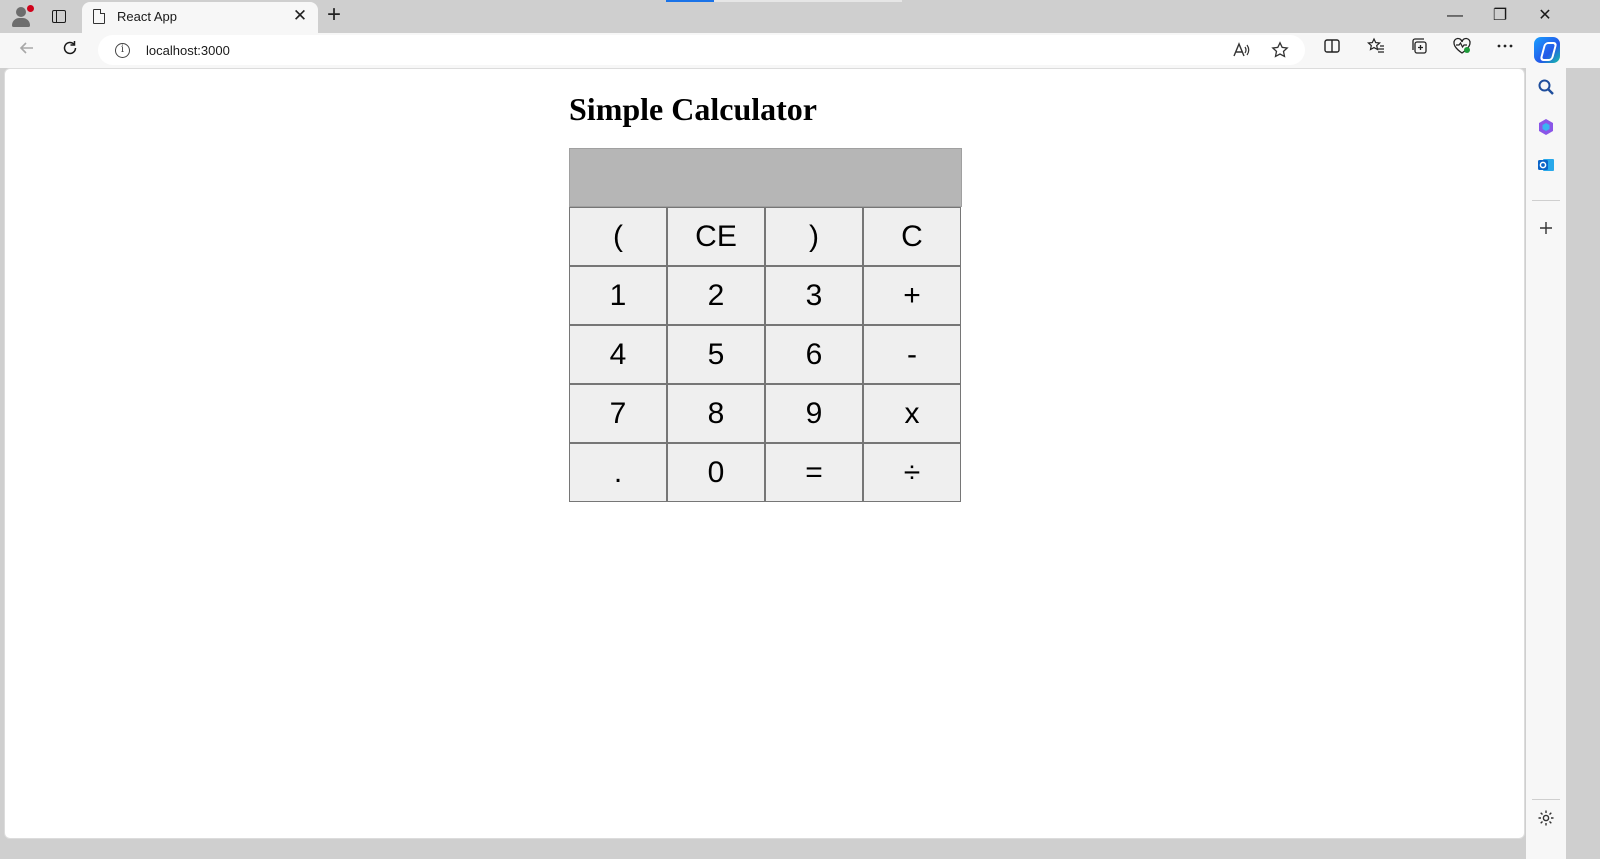 This screenshot has width=1600, height=859. I want to click on tab-actions-icon, so click(59, 17).